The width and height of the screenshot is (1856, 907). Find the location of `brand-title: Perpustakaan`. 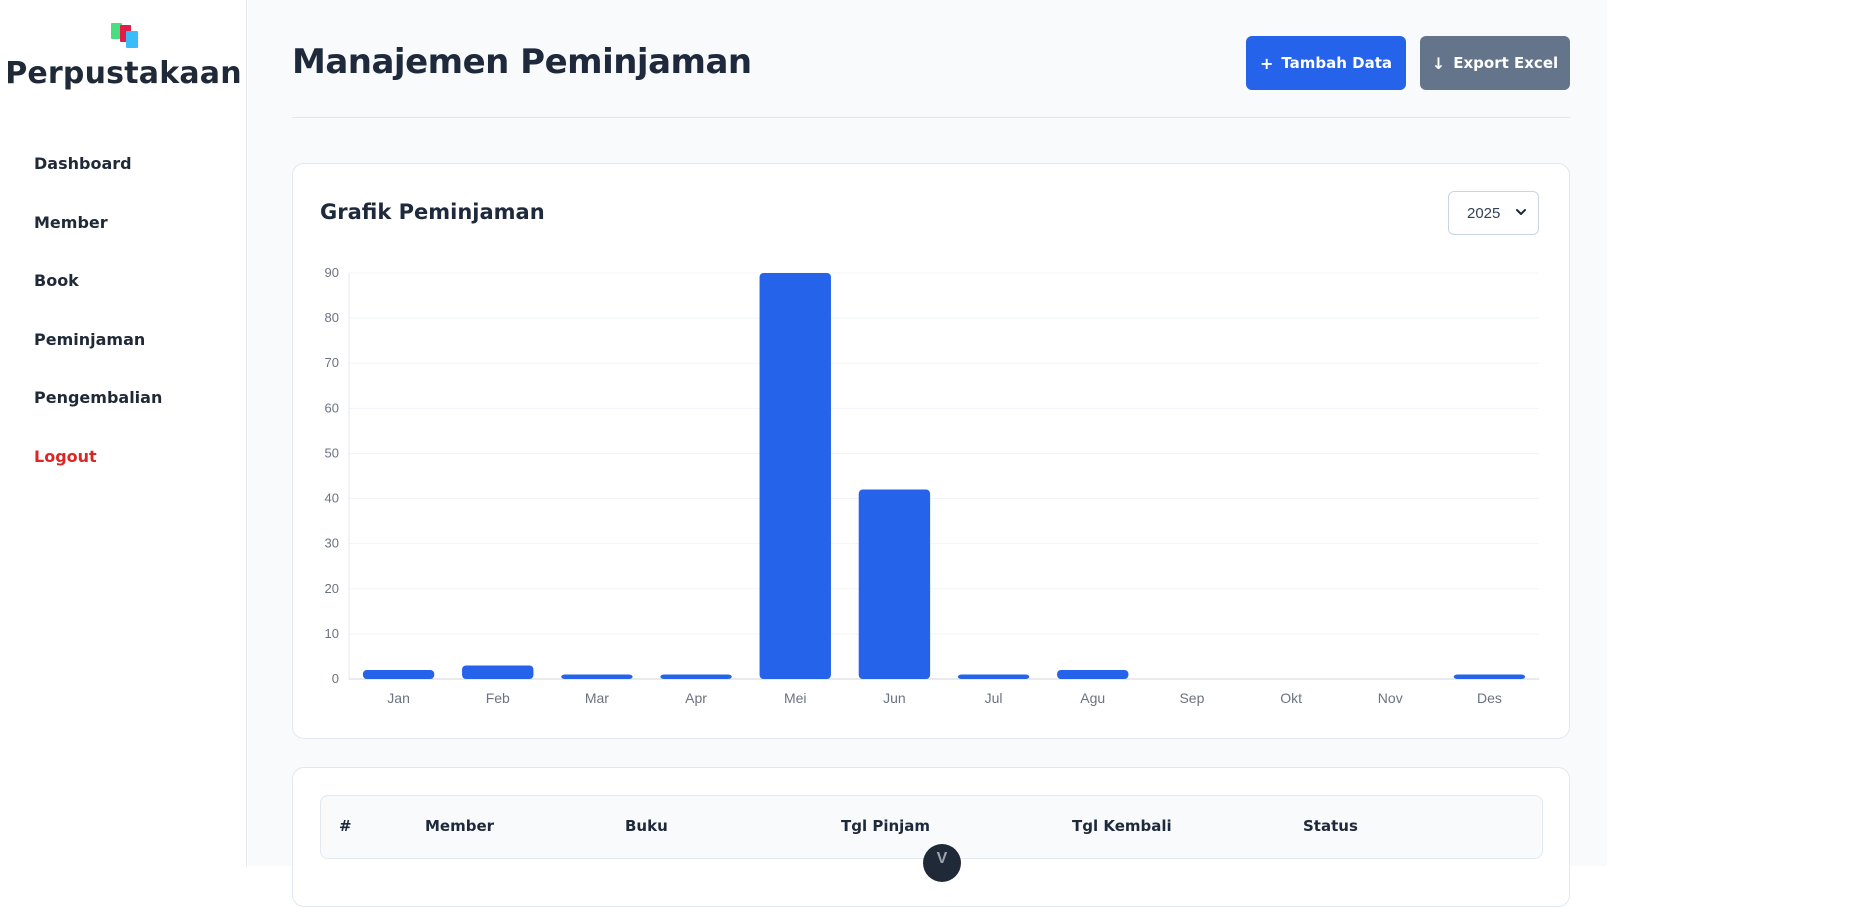

brand-title: Perpustakaan is located at coordinates (123, 73).